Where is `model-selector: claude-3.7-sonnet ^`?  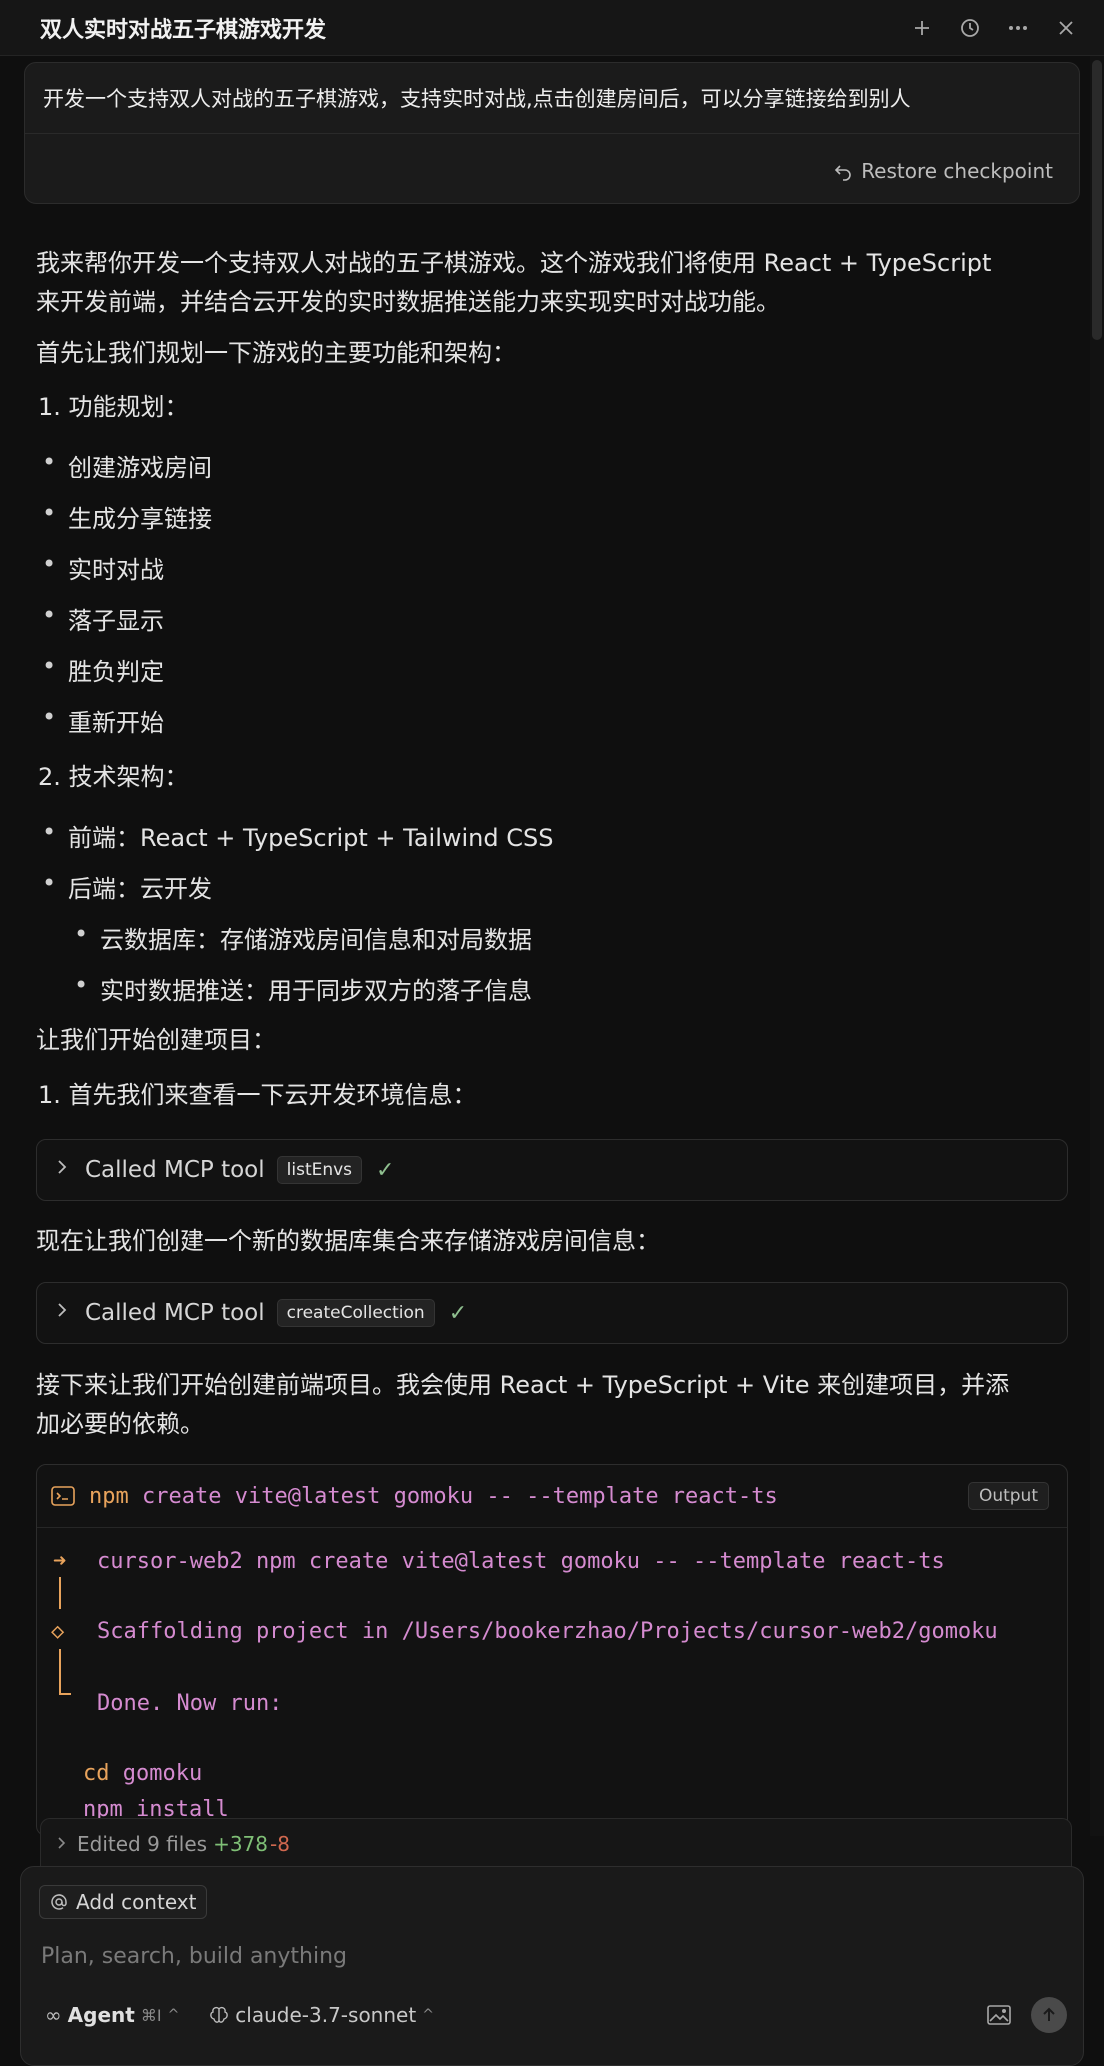
model-selector: claude-3.7-sonnet ^ is located at coordinates (321, 2015).